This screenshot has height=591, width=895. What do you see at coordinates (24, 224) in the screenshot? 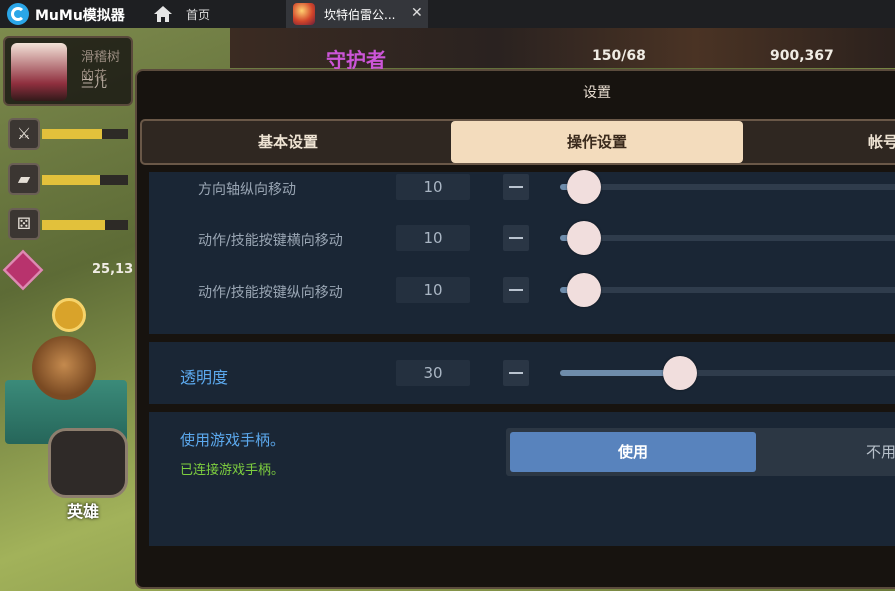
I see `dice-icon: ⚄` at bounding box center [24, 224].